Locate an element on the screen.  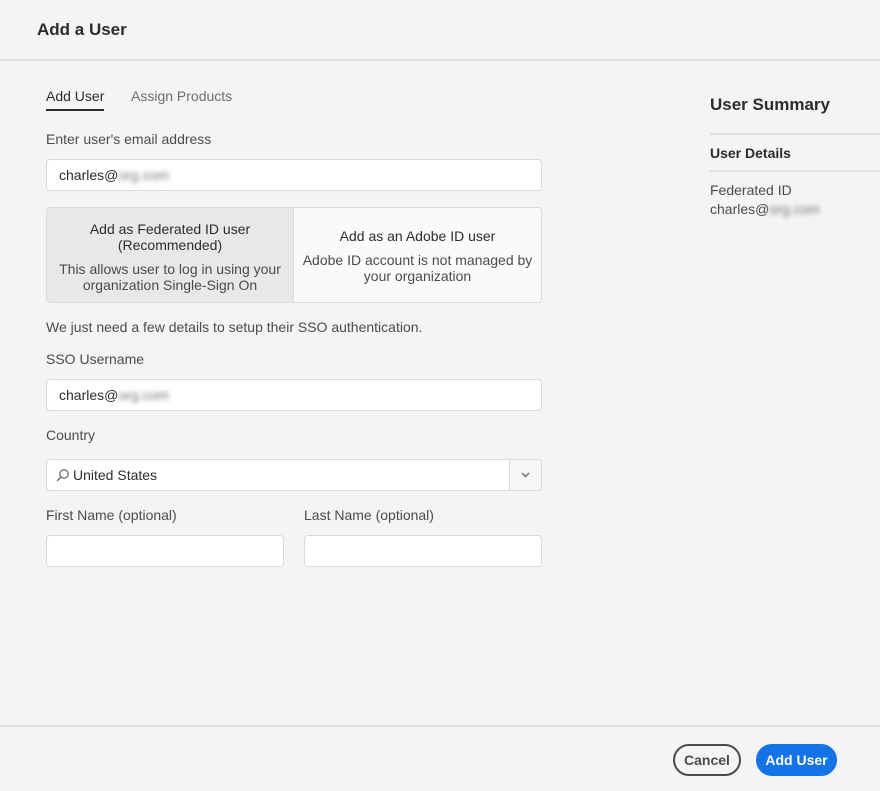
tab-assign-products: Assign Products is located at coordinates (181, 98).